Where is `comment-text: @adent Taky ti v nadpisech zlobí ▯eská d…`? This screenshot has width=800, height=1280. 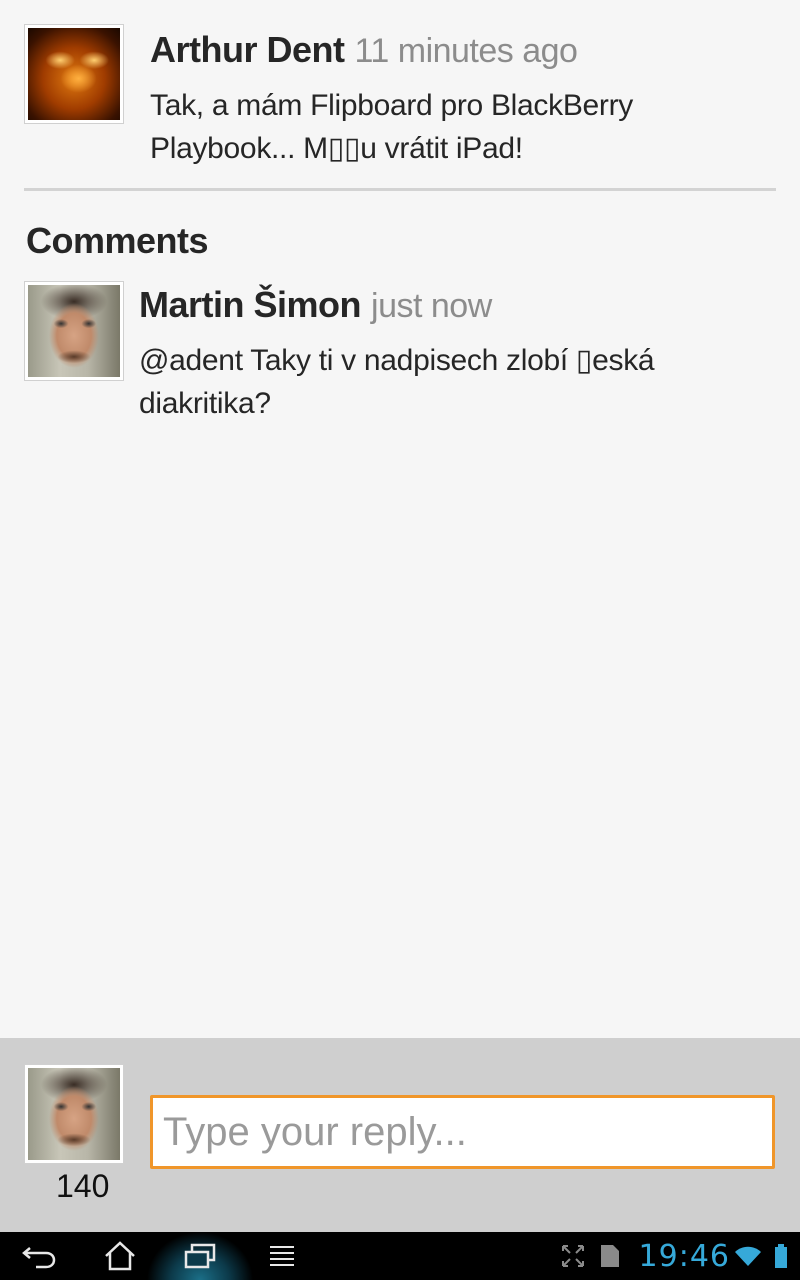
comment-text: @adent Taky ti v nadpisech zlobí ▯eská d… is located at coordinates (397, 382).